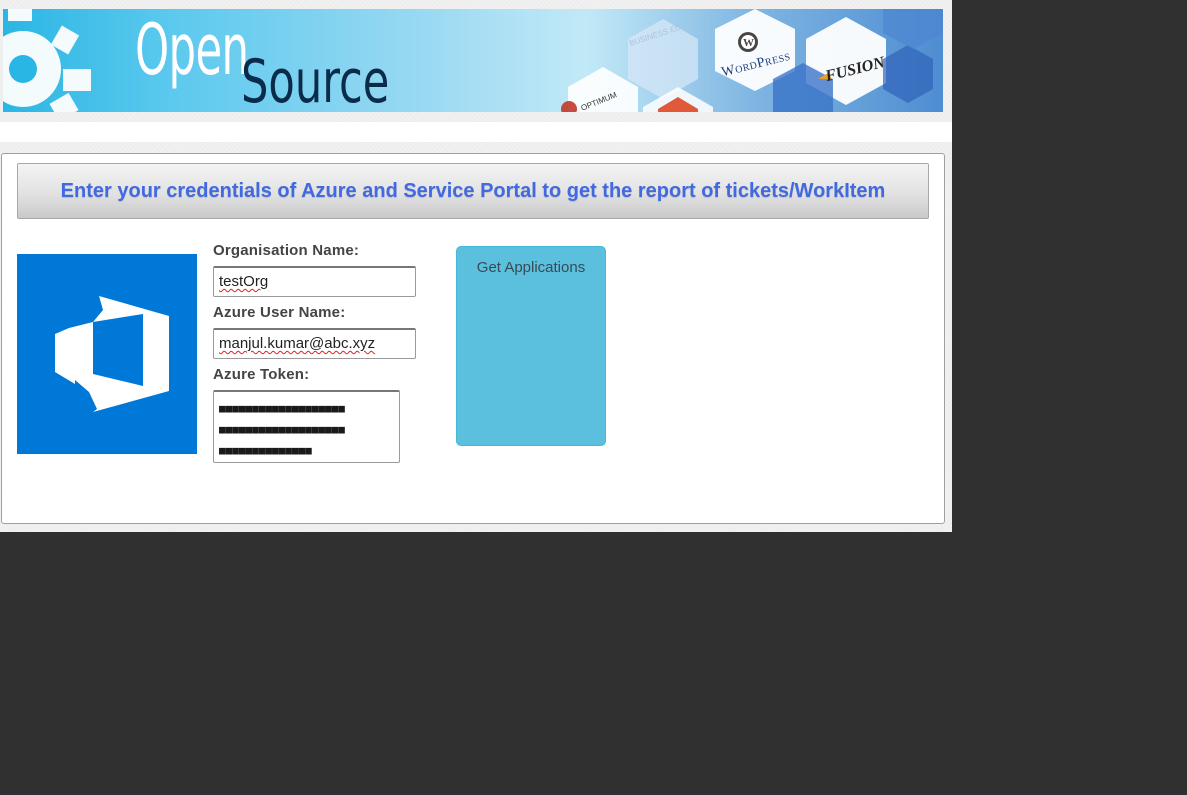  I want to click on azure-user-name-label: Azure User Name:, so click(279, 312).